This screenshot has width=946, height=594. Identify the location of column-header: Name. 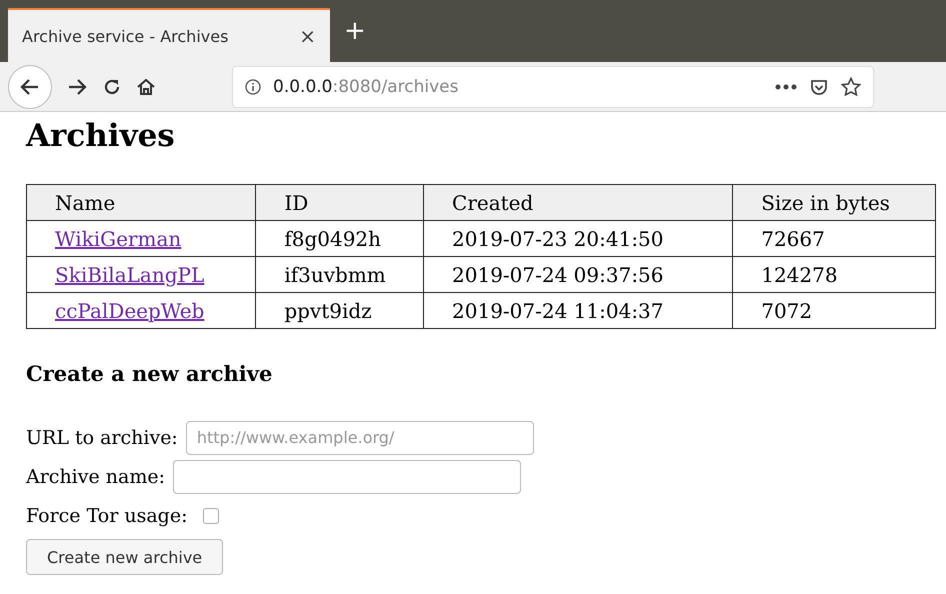
(141, 202).